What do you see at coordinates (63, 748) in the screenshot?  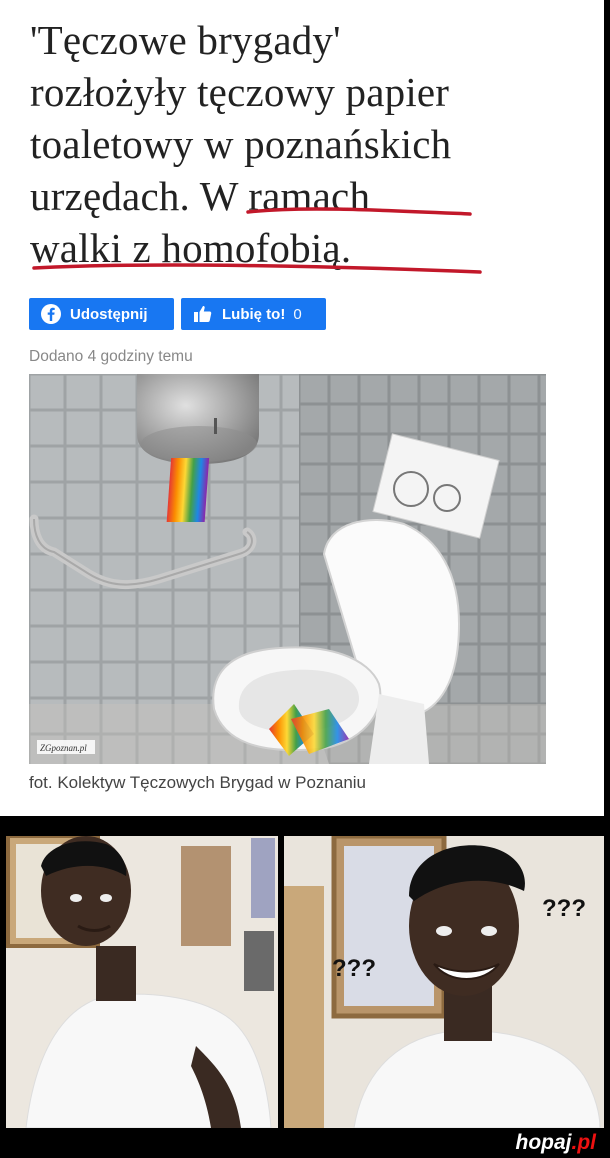 I see `photo-watermark: ZGpoznan.pl` at bounding box center [63, 748].